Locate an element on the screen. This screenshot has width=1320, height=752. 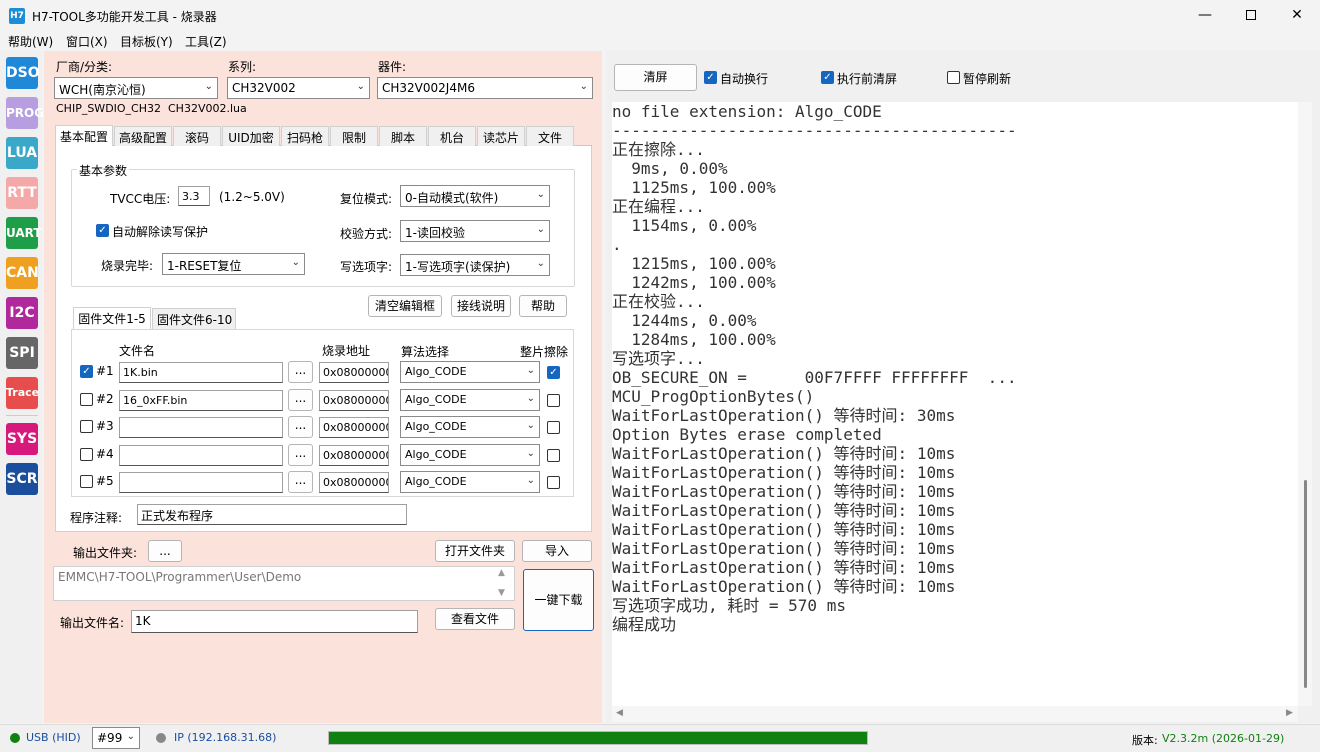
view-file-button: 查看文件 is located at coordinates (475, 619).